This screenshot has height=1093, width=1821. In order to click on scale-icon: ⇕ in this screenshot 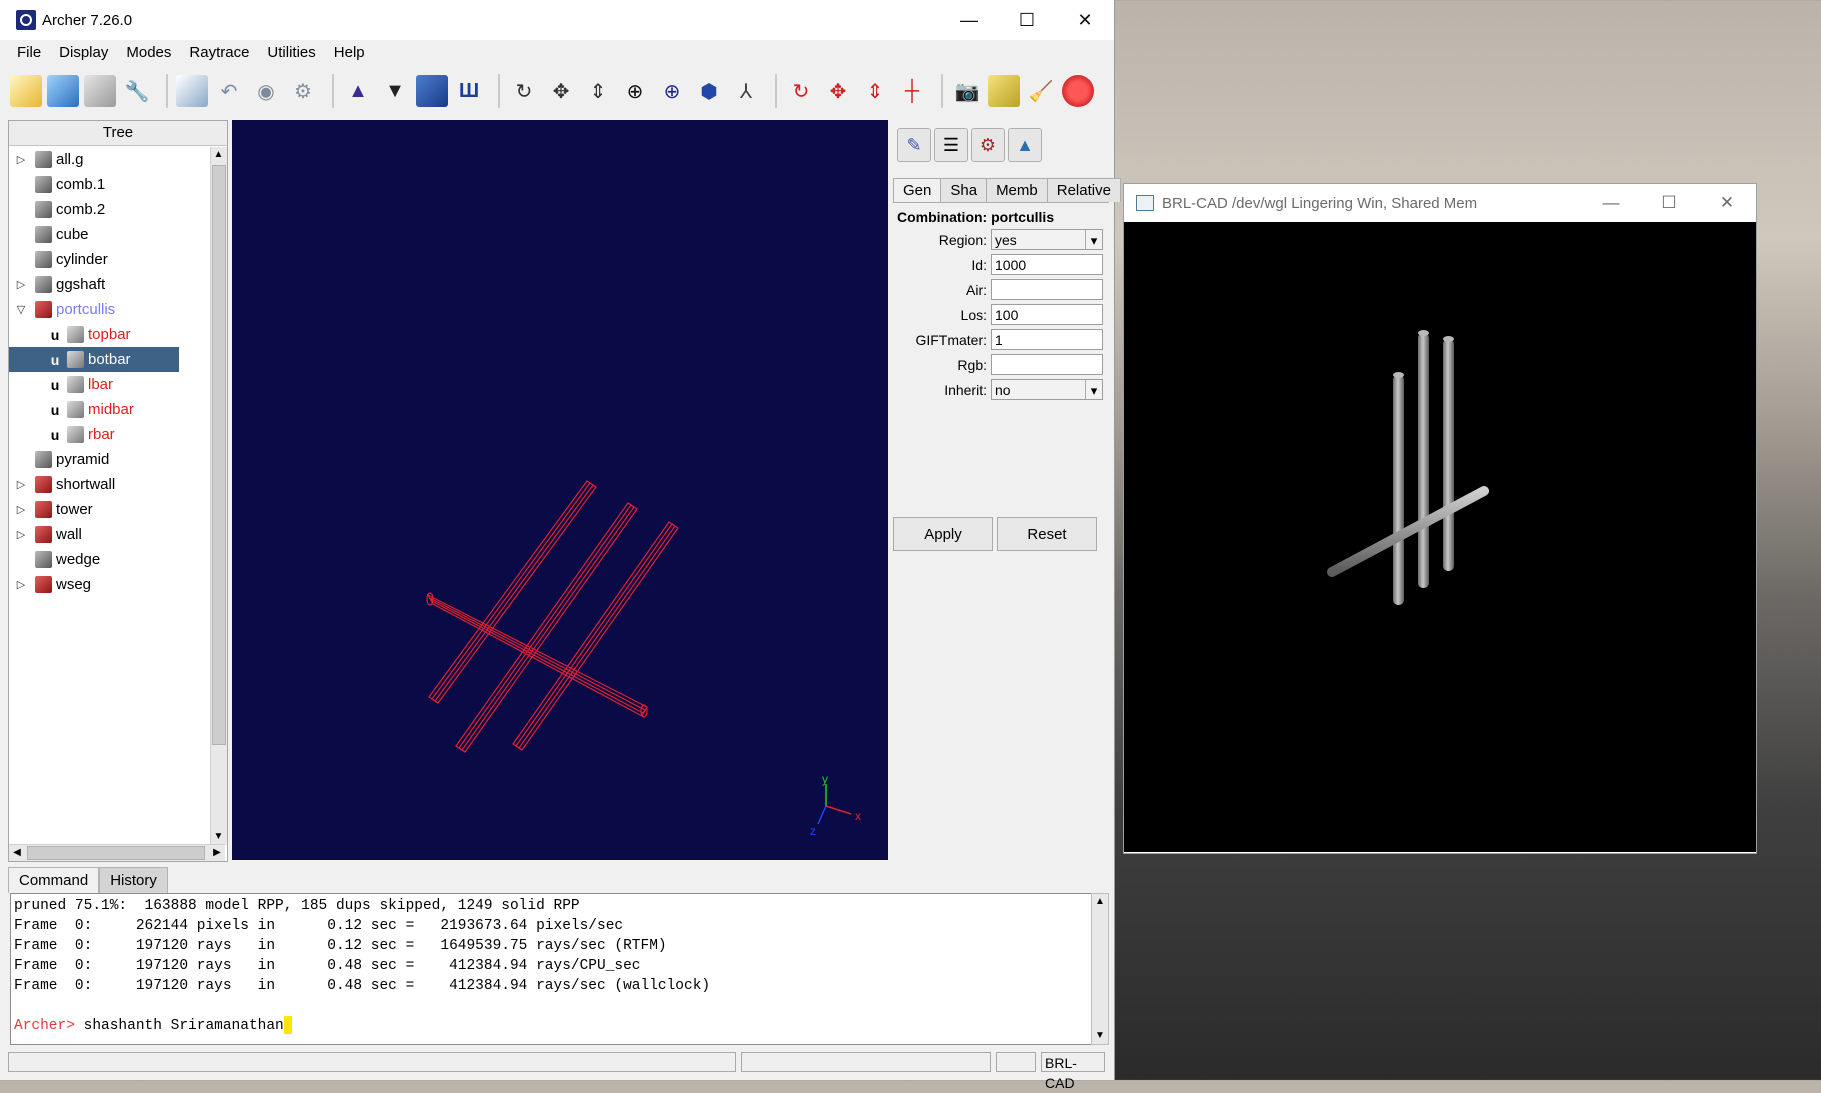, I will do `click(598, 91)`.